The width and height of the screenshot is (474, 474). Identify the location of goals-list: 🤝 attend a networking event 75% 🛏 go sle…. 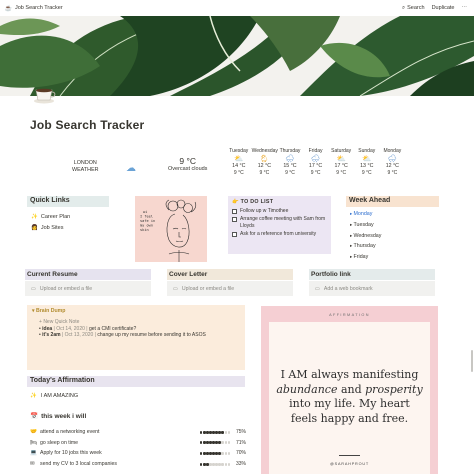
(138, 448).